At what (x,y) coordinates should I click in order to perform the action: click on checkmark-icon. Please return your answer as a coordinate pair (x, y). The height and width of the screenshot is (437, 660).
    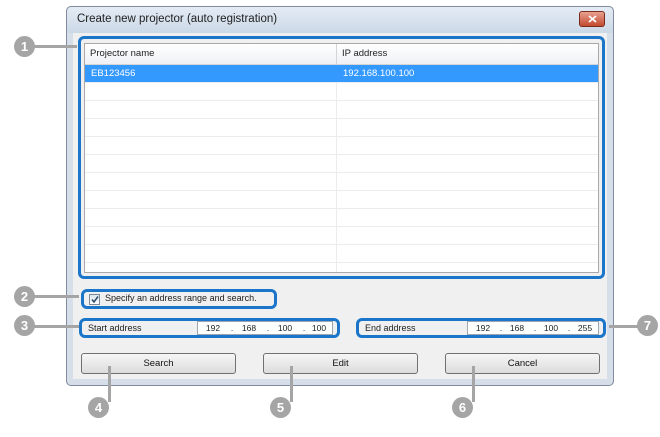
    Looking at the image, I should click on (95, 300).